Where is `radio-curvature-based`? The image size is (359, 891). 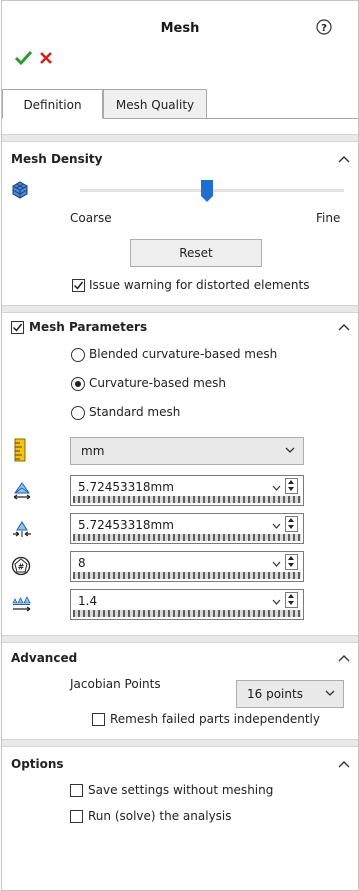 radio-curvature-based is located at coordinates (78, 384).